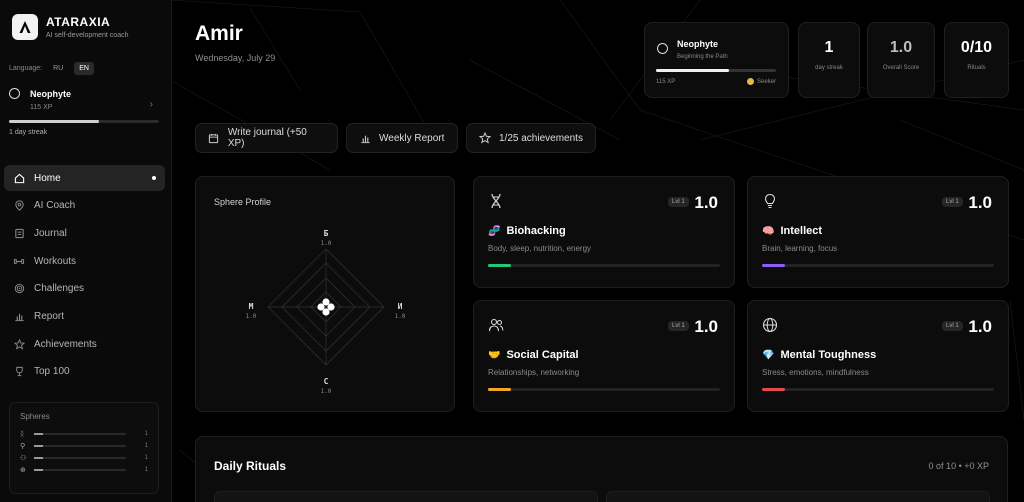  What do you see at coordinates (496, 201) in the screenshot?
I see `dna-icon` at bounding box center [496, 201].